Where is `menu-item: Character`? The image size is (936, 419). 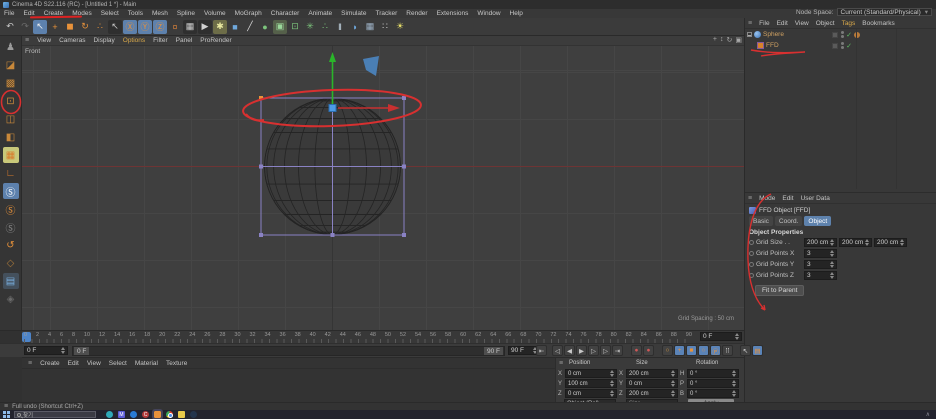 menu-item: Character is located at coordinates (285, 13).